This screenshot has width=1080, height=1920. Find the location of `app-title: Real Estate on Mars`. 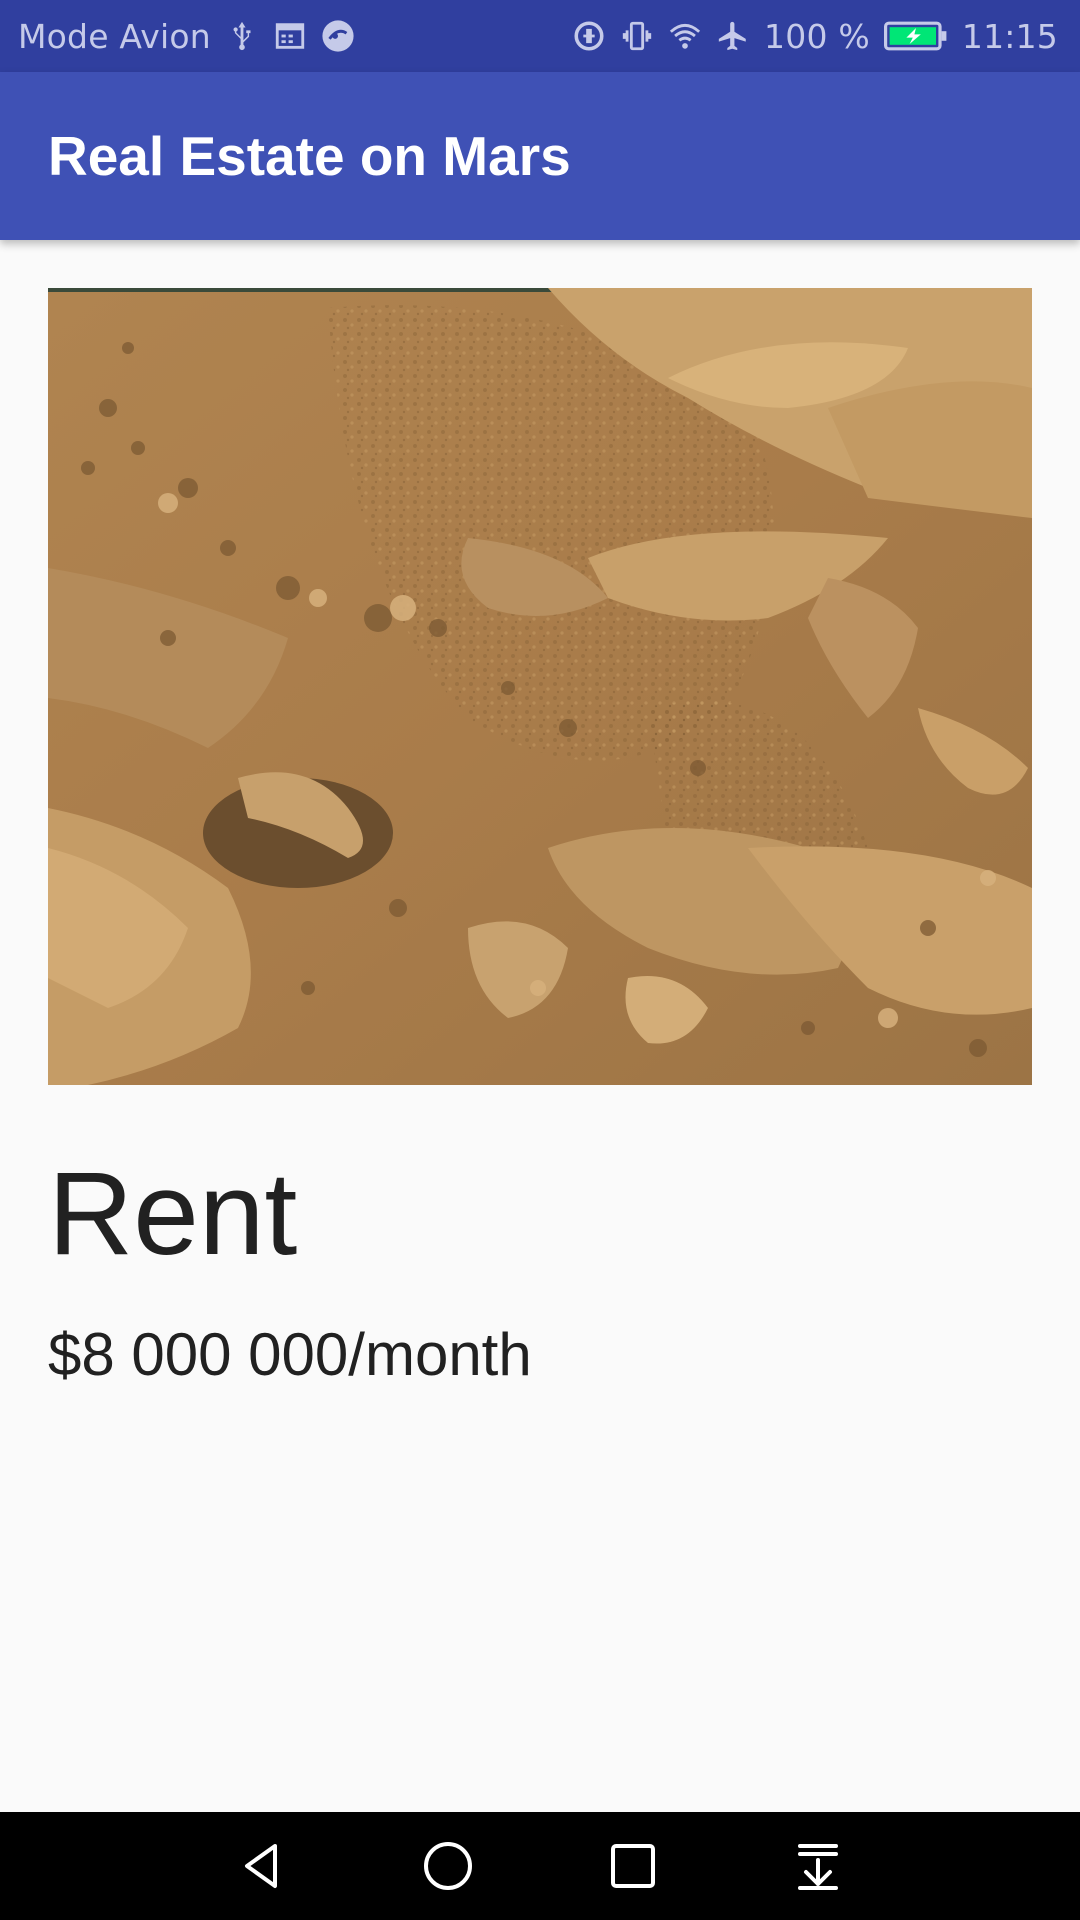

app-title: Real Estate on Mars is located at coordinates (309, 156).